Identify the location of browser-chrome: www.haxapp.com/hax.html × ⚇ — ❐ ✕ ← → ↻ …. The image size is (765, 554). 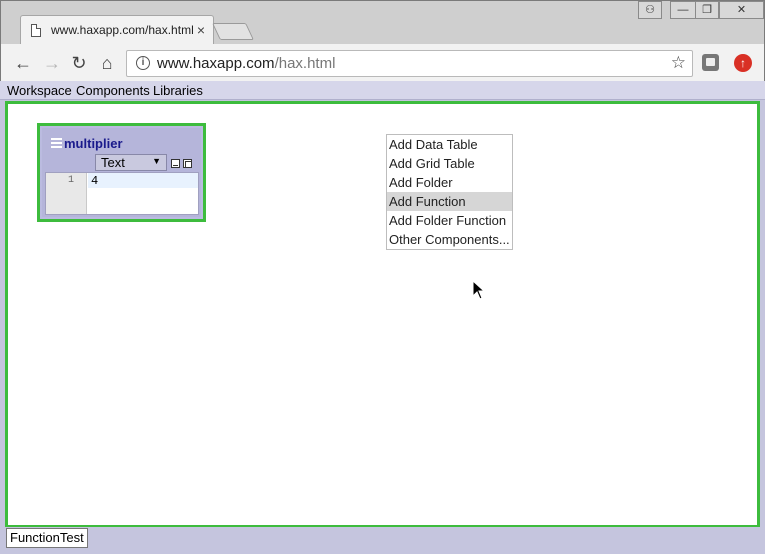
(382, 41).